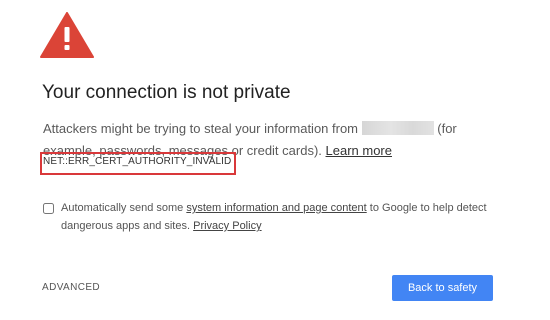 Image resolution: width=550 pixels, height=320 pixels. What do you see at coordinates (166, 92) in the screenshot?
I see `page-title: Your connection is not private` at bounding box center [166, 92].